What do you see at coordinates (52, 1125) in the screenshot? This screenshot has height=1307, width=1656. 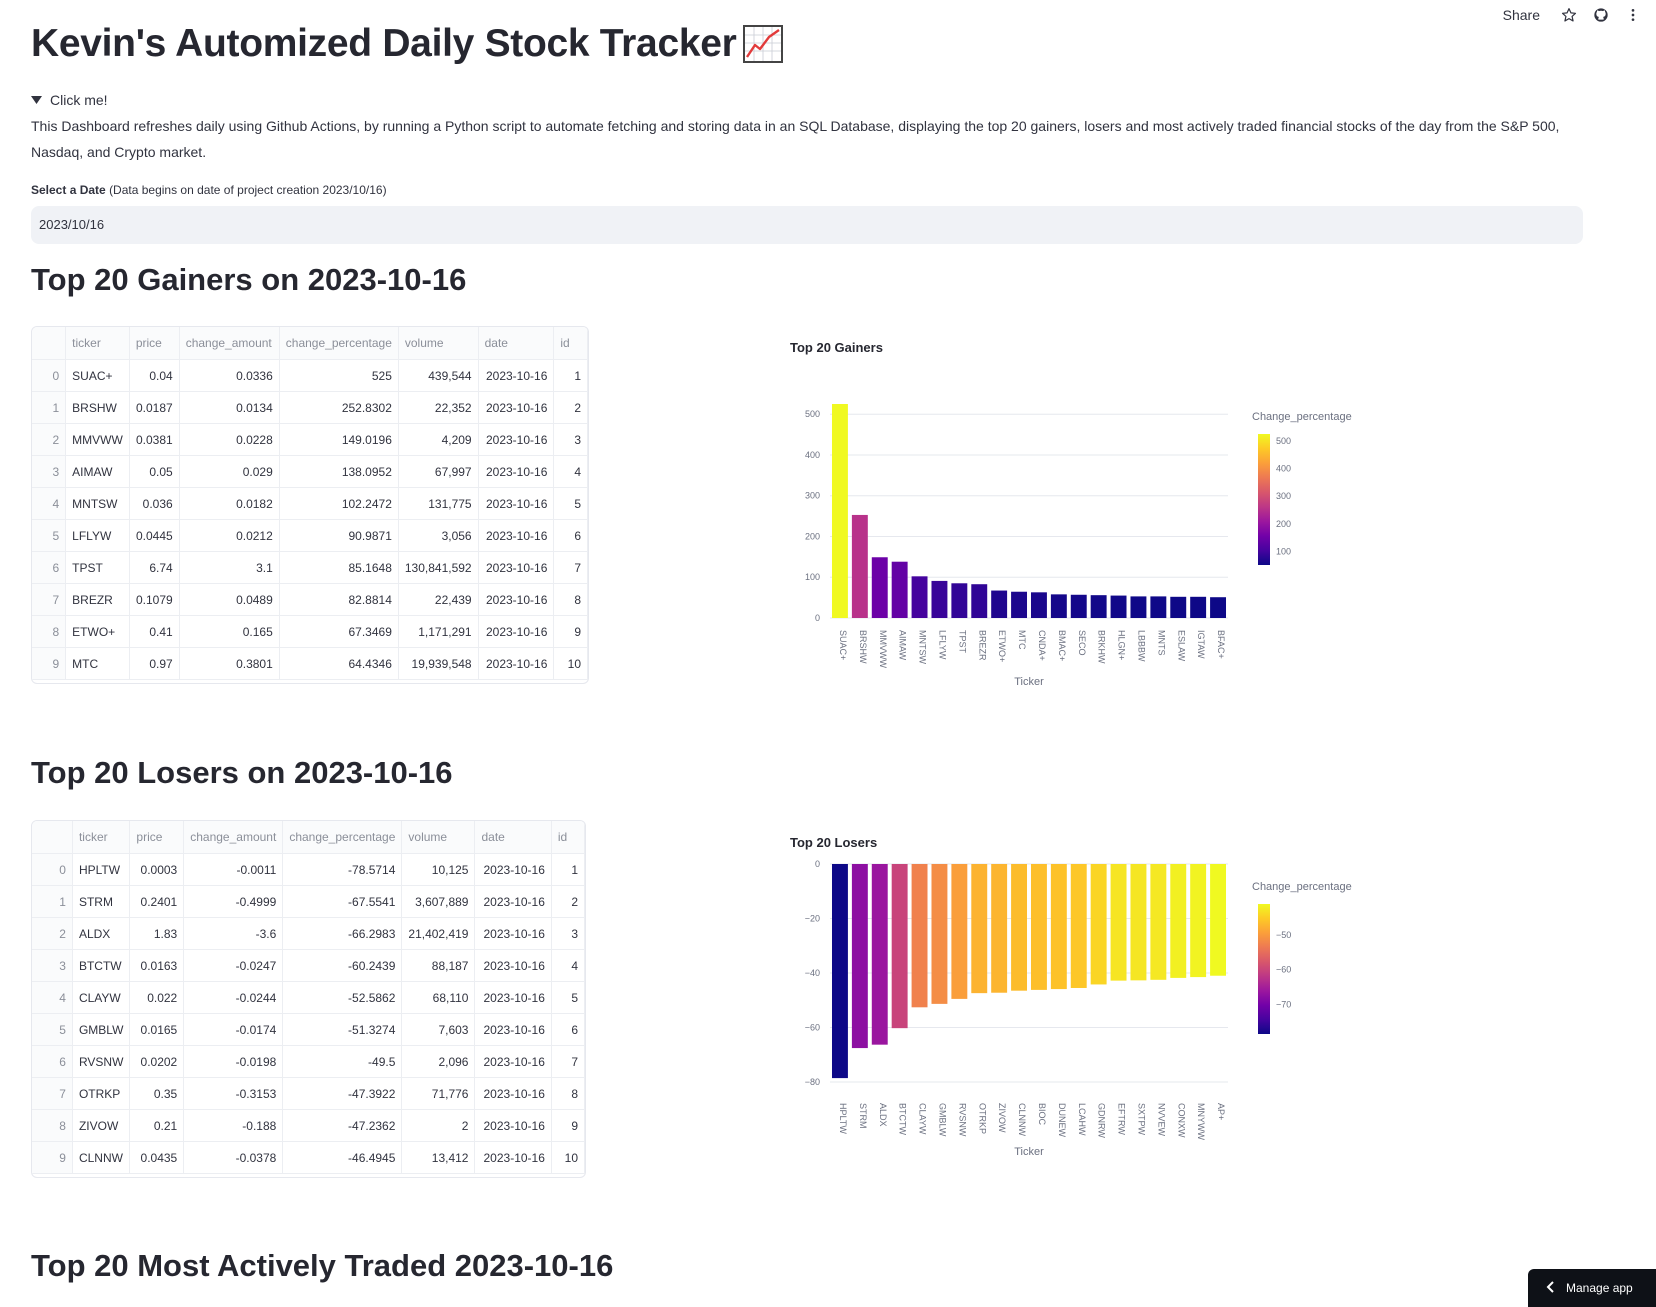 I see `row-index-cell: 8` at bounding box center [52, 1125].